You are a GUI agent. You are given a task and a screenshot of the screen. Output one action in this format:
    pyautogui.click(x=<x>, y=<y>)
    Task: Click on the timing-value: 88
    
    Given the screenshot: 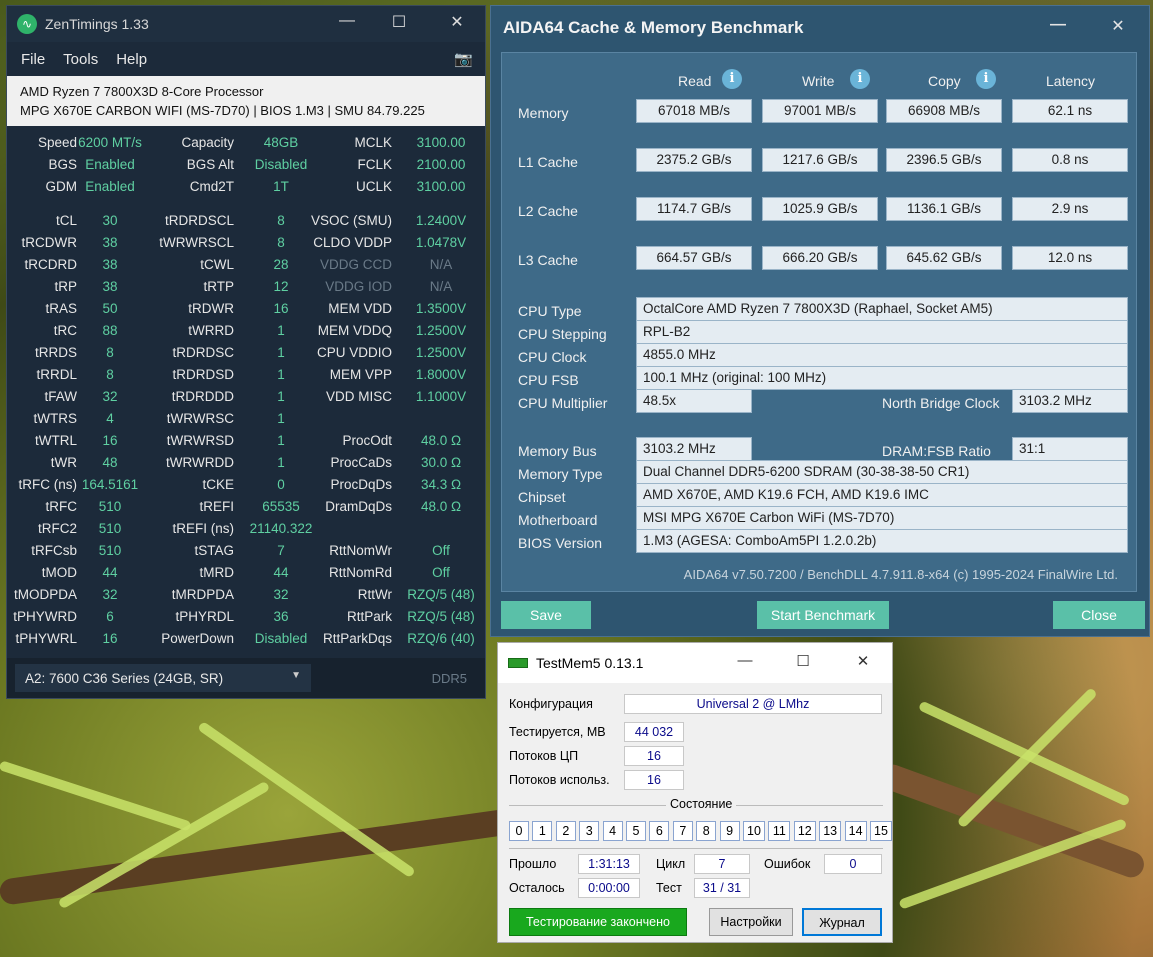 What is the action you would take?
    pyautogui.click(x=110, y=330)
    